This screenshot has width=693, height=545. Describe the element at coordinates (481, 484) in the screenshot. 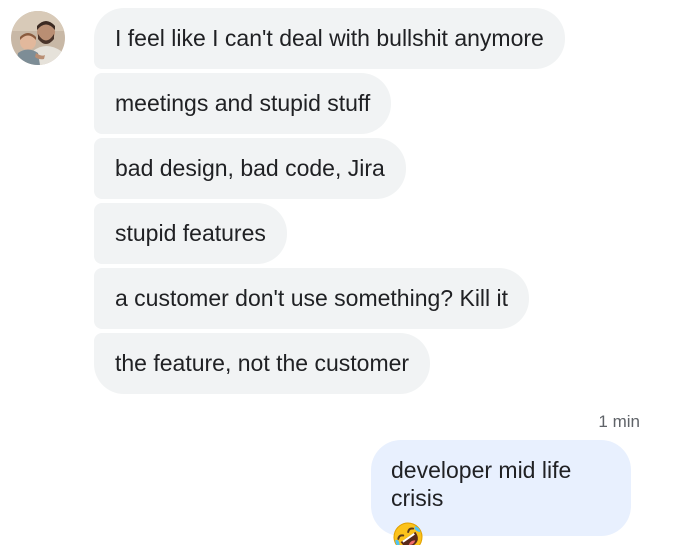

I see `outgoing-message-text: developer mid life crisis` at that location.